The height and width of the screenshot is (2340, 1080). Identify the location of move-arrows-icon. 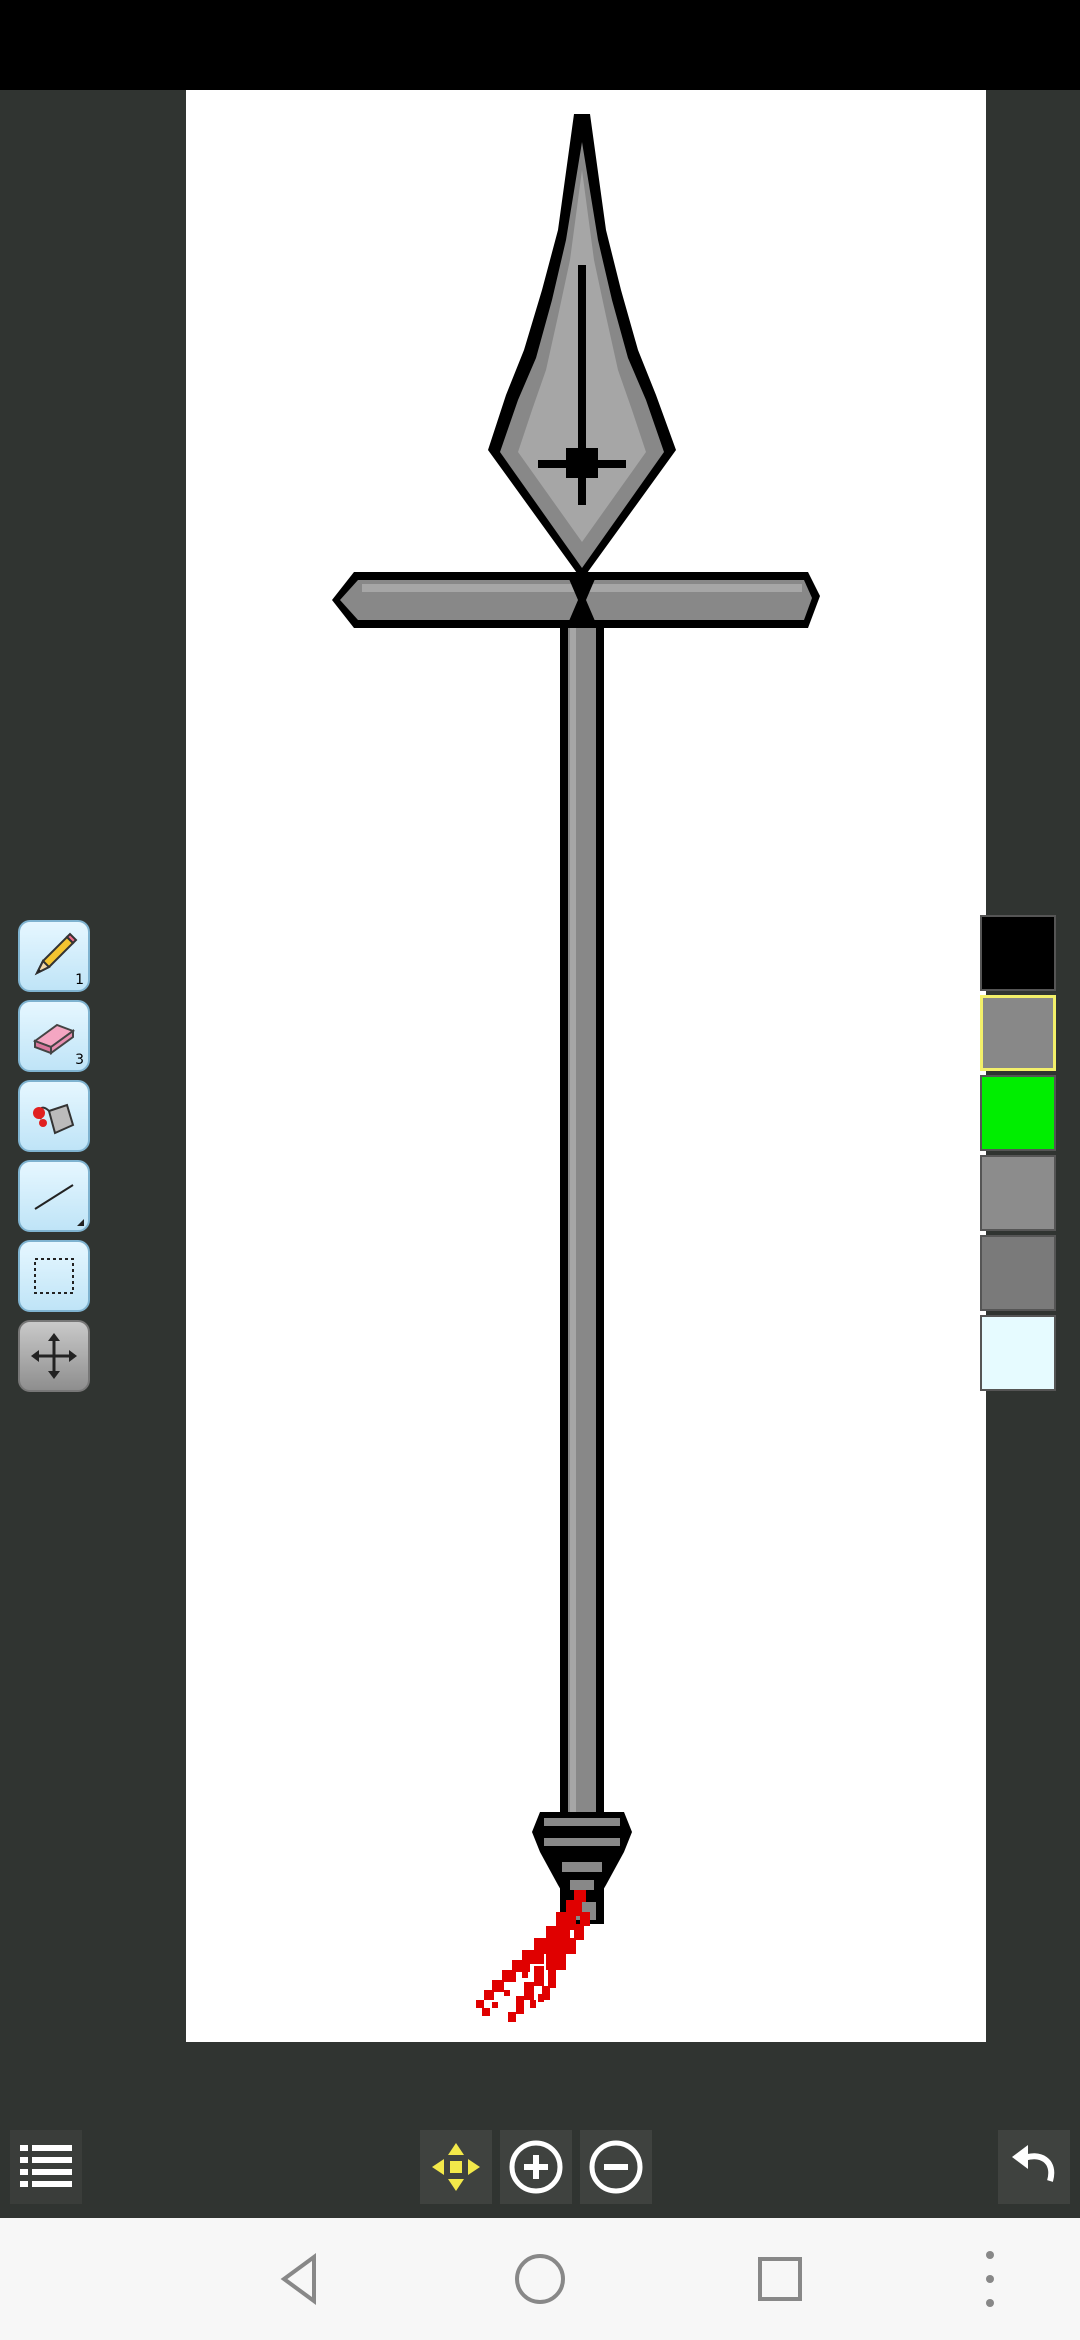
(54, 1356).